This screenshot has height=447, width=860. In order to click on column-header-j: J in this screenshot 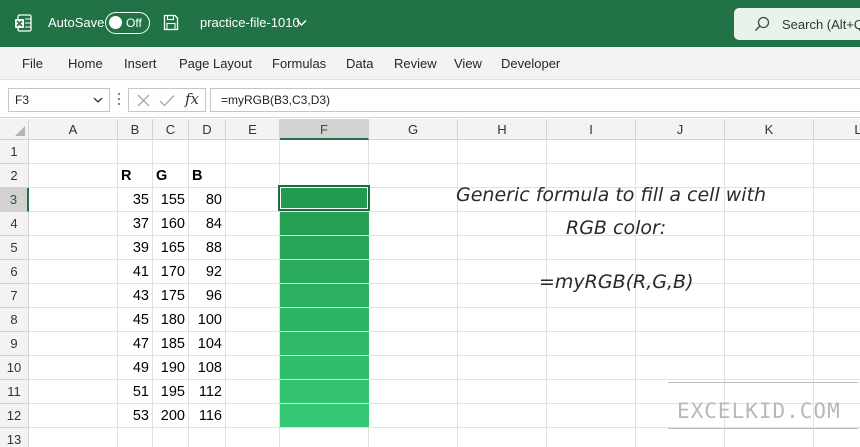, I will do `click(680, 129)`.